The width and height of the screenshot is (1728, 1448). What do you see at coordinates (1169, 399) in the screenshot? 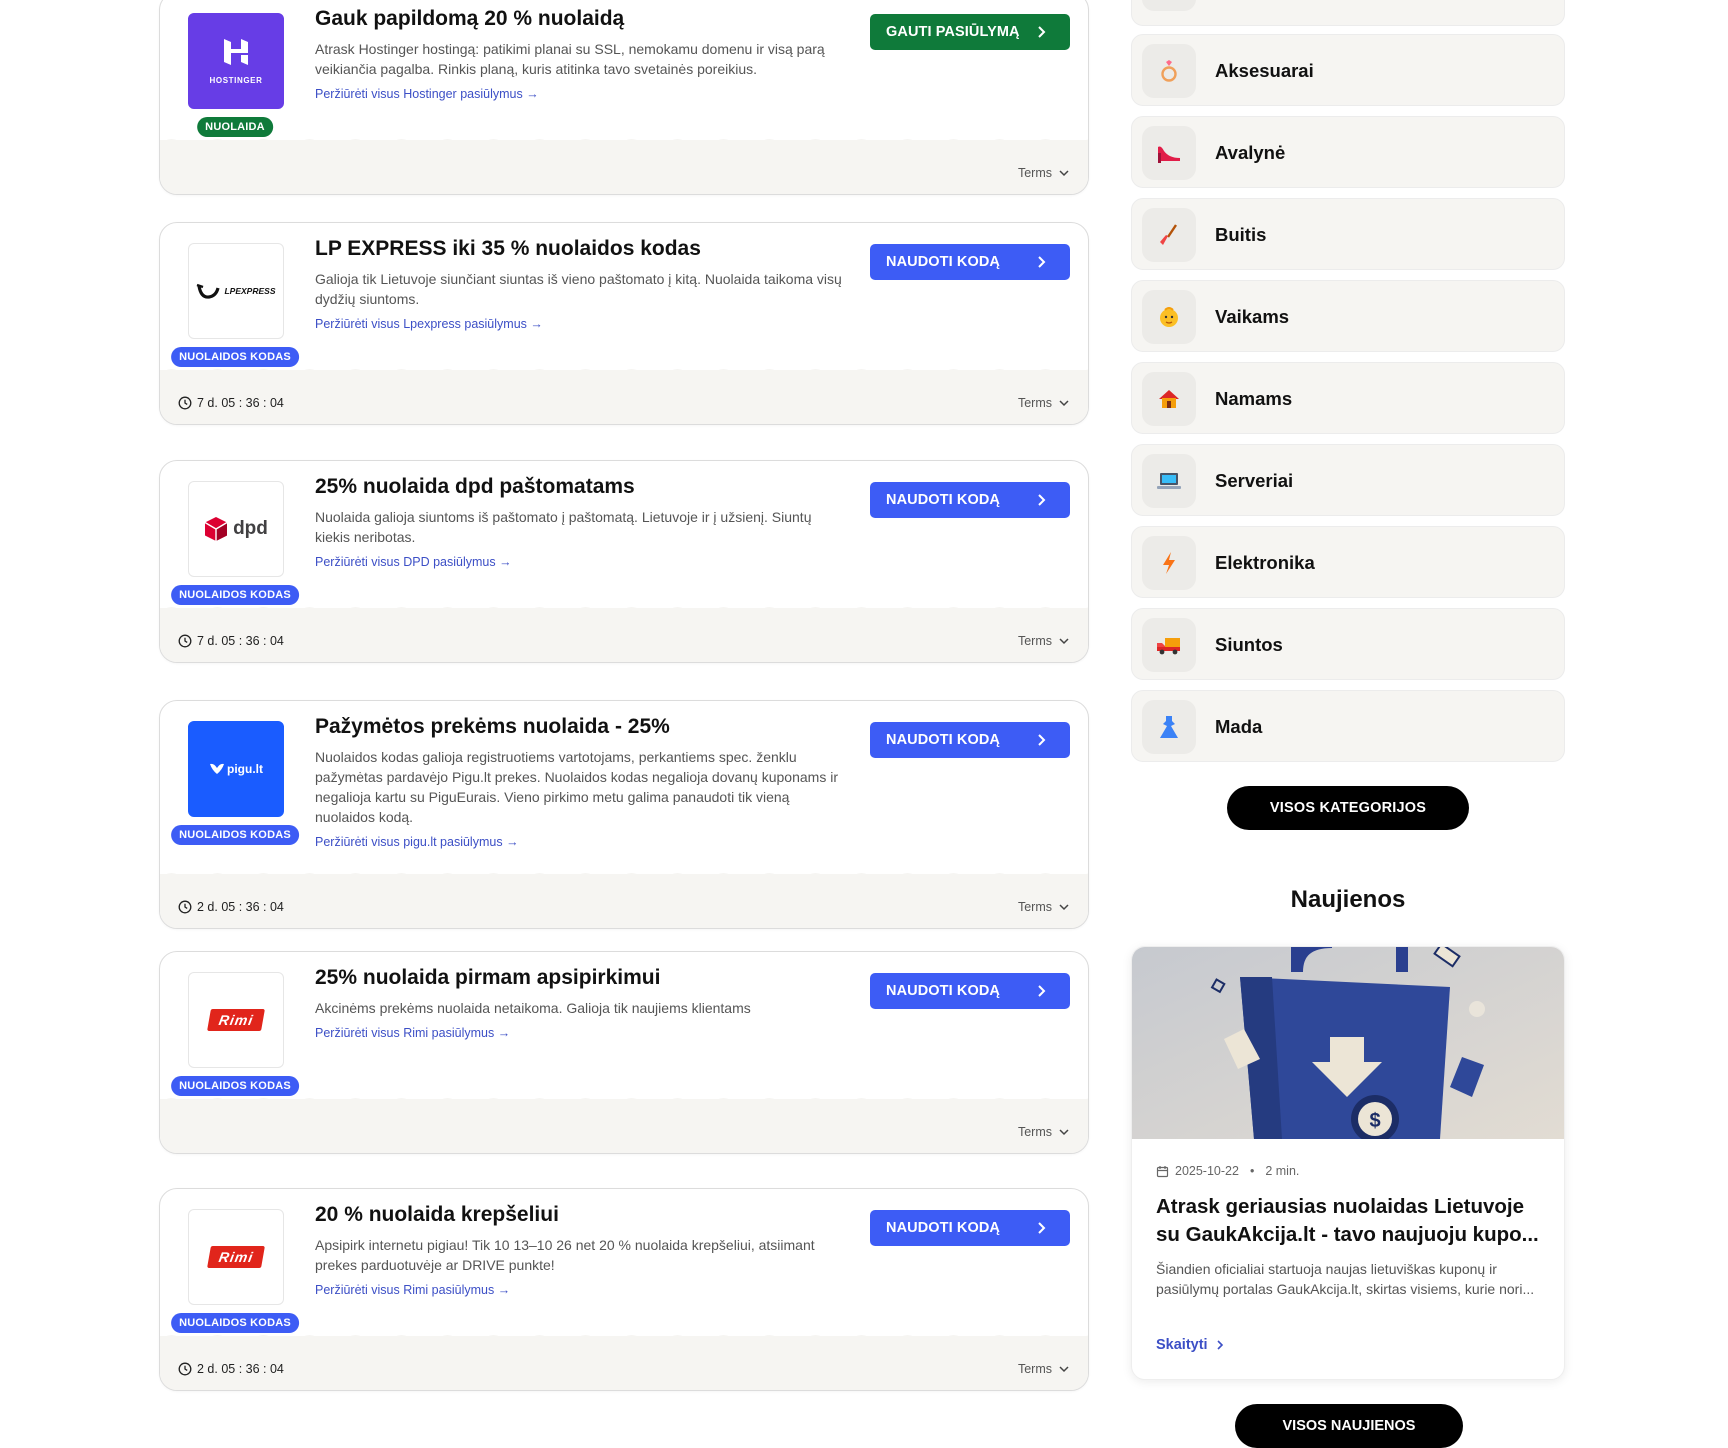
I see `house-icon` at bounding box center [1169, 399].